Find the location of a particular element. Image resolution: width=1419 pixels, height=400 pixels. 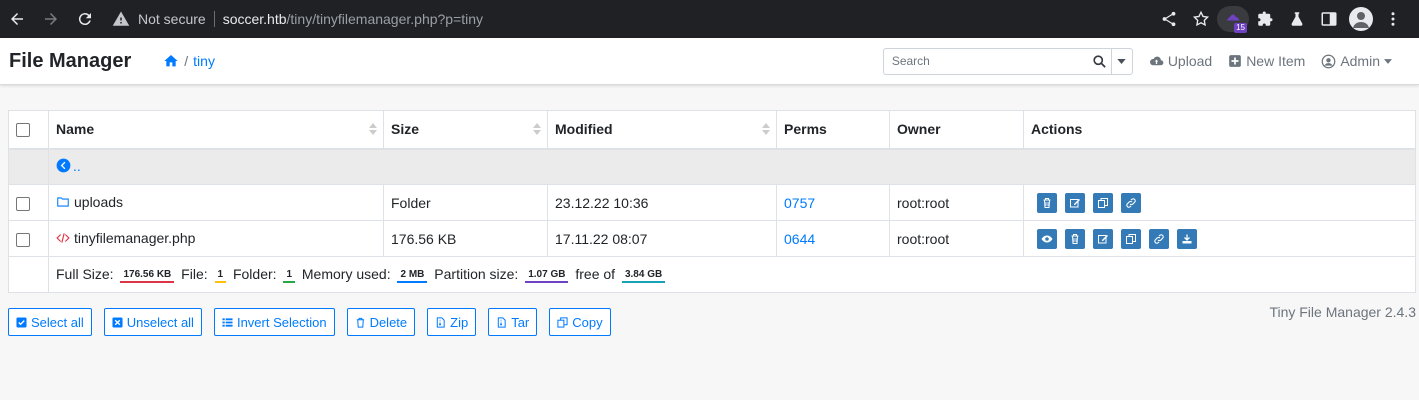

file-name: uploads is located at coordinates (99, 201).